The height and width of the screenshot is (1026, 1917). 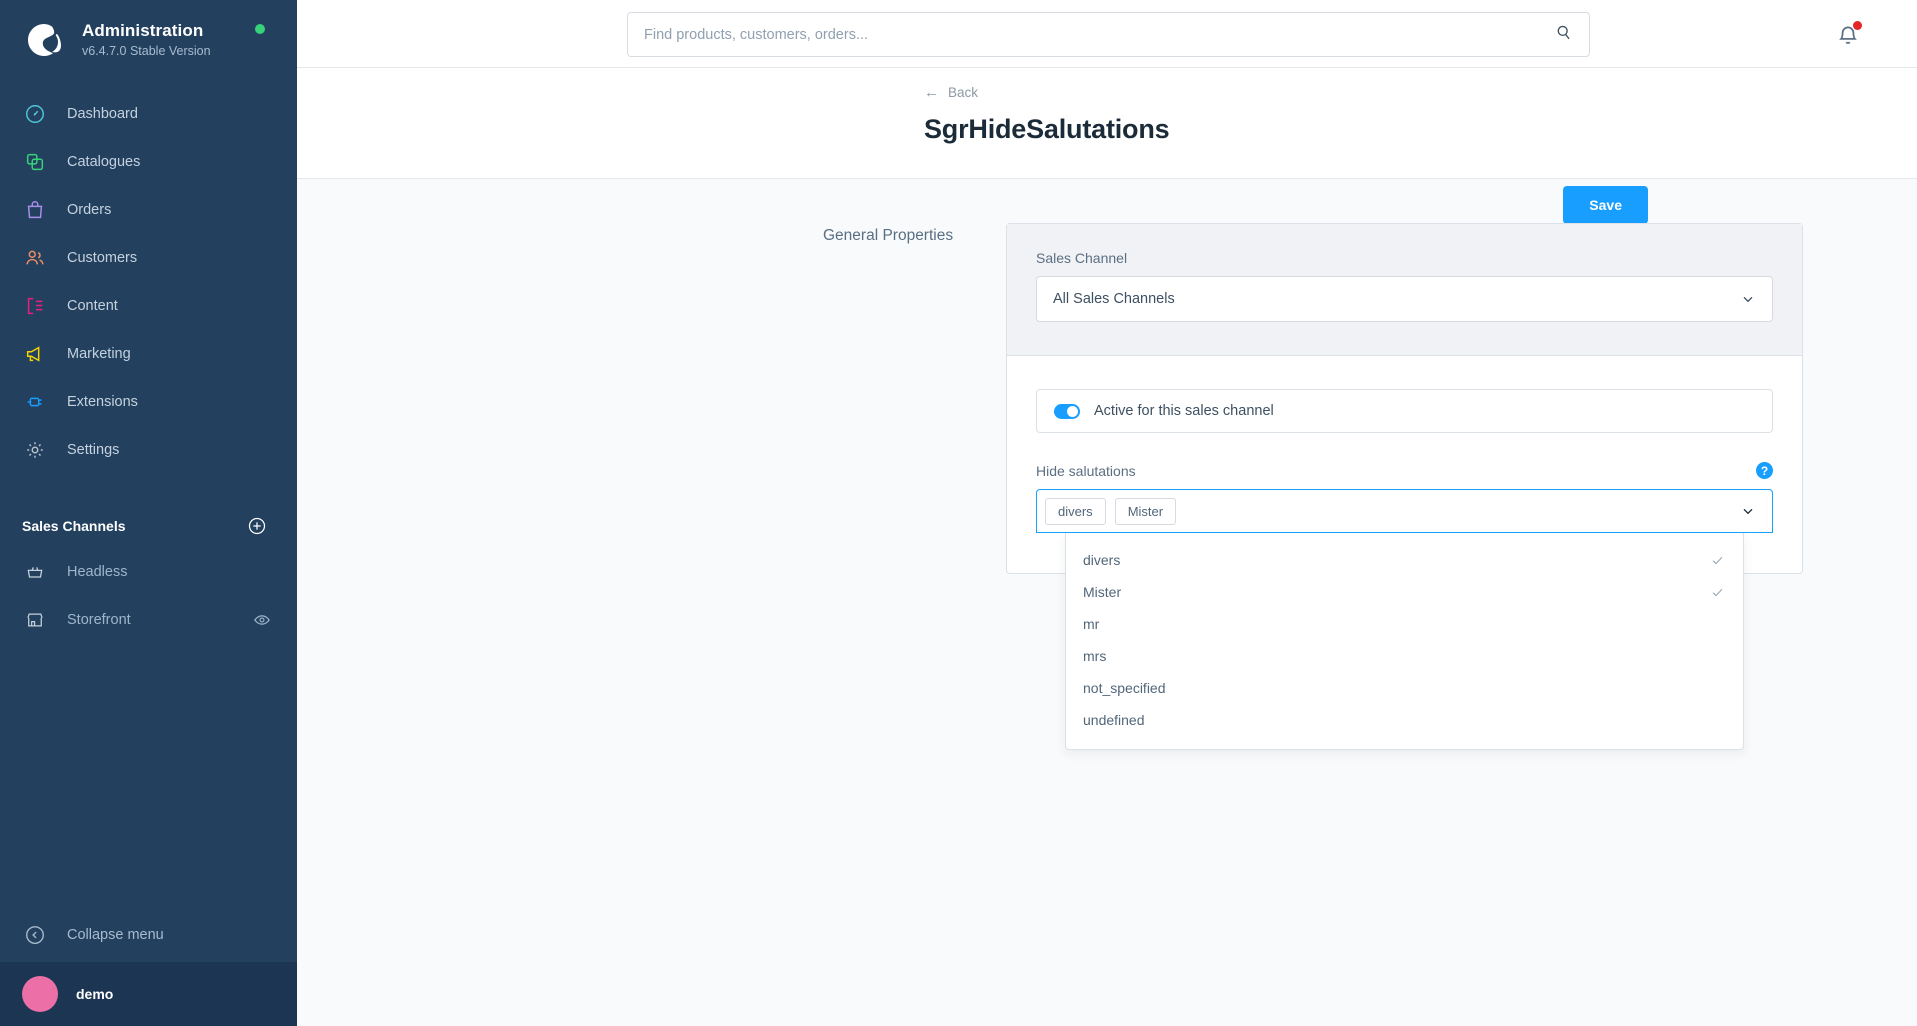 What do you see at coordinates (35, 162) in the screenshot?
I see `catalogues-icon` at bounding box center [35, 162].